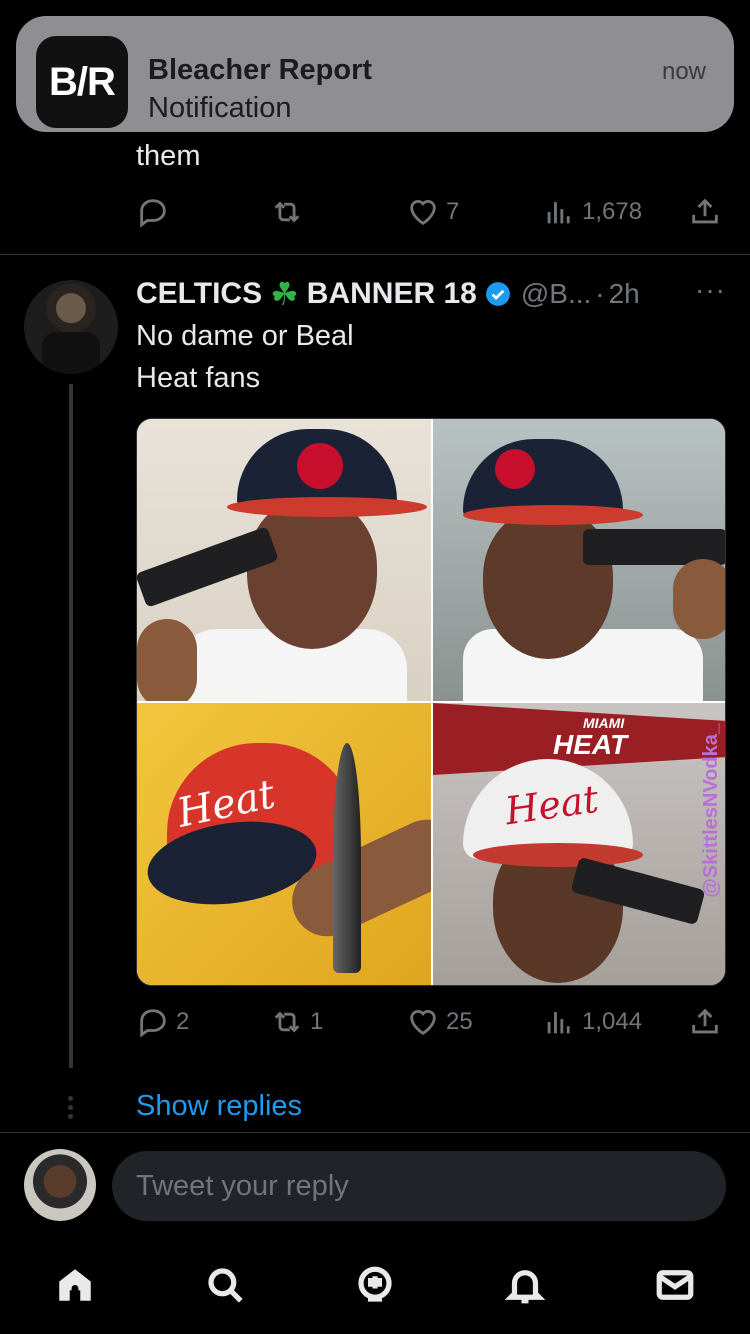 The height and width of the screenshot is (1334, 750). What do you see at coordinates (711, 810) in the screenshot?
I see `media-watermark: @SkittlesNVodka_` at bounding box center [711, 810].